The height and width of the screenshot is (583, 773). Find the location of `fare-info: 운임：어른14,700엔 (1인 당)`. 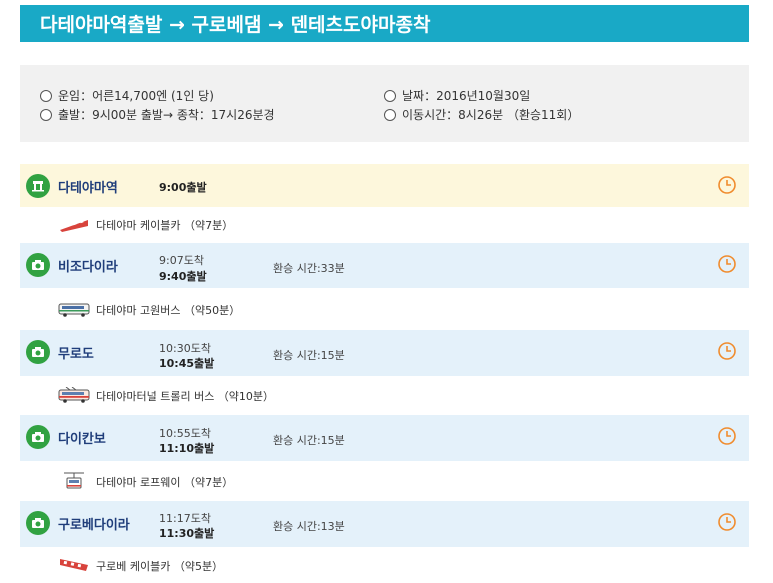

fare-info: 운임：어른14,700엔 (1인 당) is located at coordinates (127, 95).